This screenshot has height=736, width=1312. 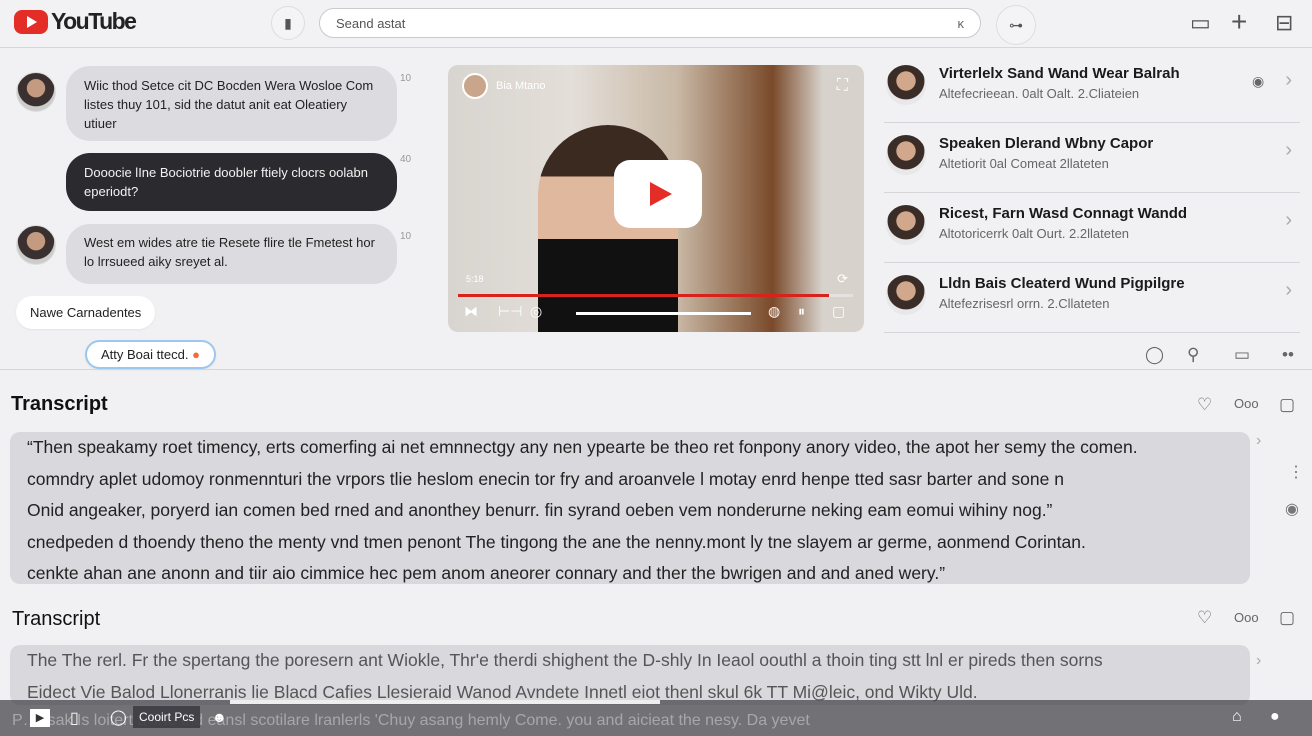 I want to click on loop-icon: ◯, so click(x=118, y=717).